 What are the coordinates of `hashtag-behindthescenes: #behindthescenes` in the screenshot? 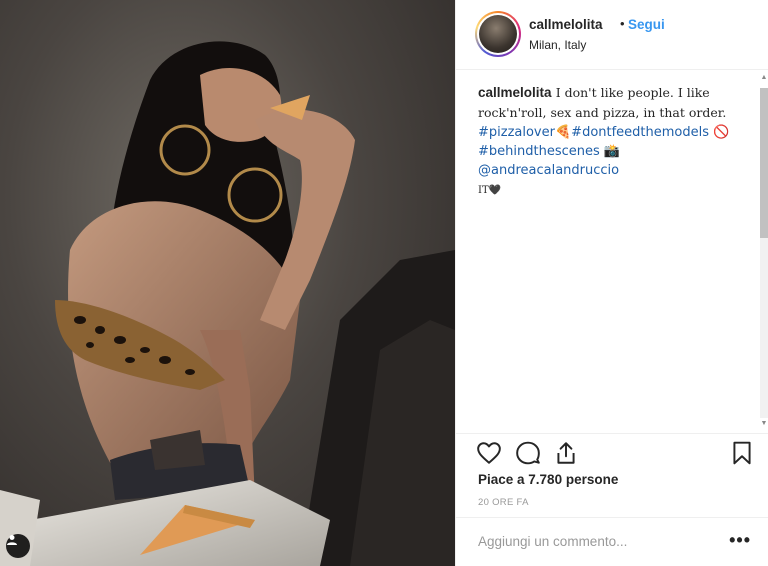 It's located at (539, 151).